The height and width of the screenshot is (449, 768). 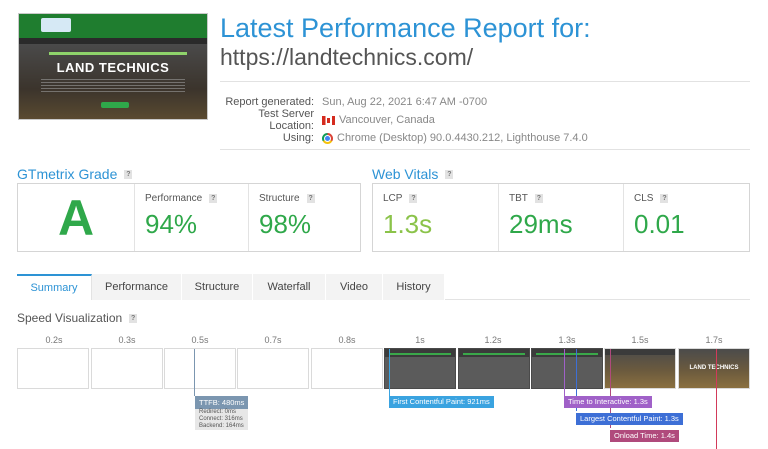 What do you see at coordinates (518, 198) in the screenshot?
I see `tbt-label: TBT` at bounding box center [518, 198].